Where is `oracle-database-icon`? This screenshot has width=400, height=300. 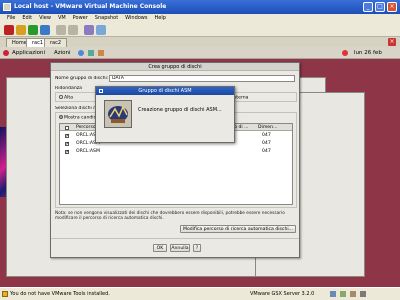
oracle-database-icon is located at coordinates (118, 114).